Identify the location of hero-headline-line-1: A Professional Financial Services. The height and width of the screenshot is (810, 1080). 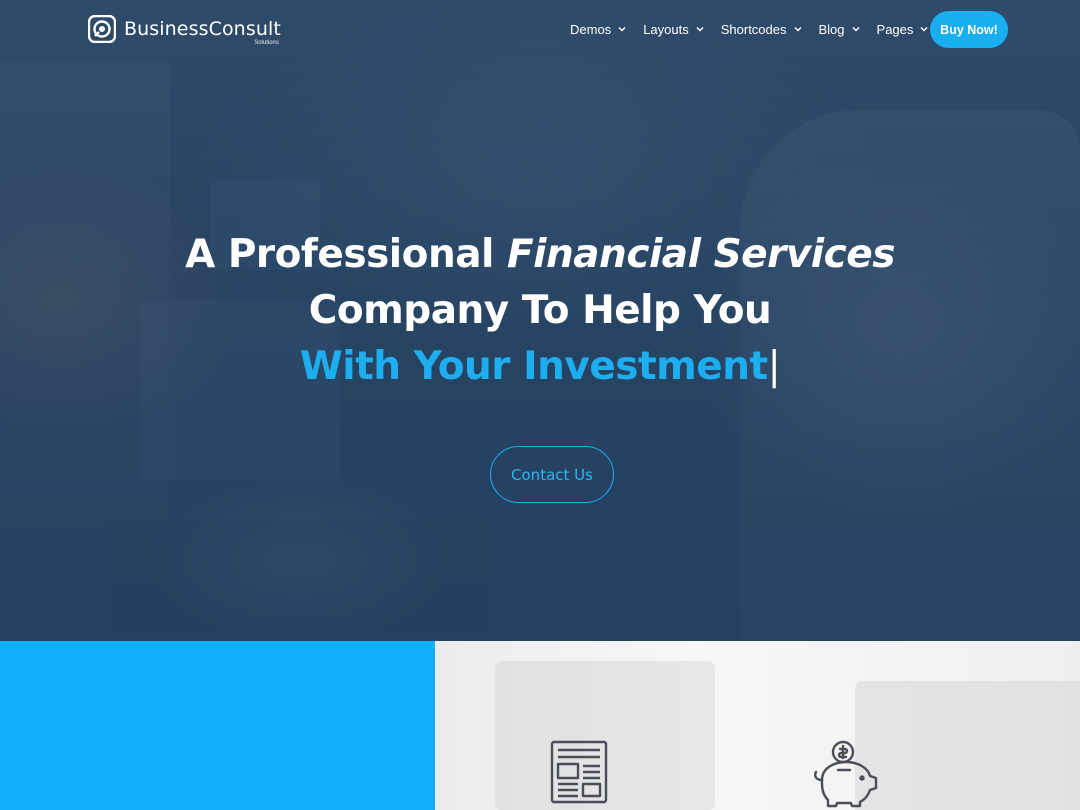
(540, 254).